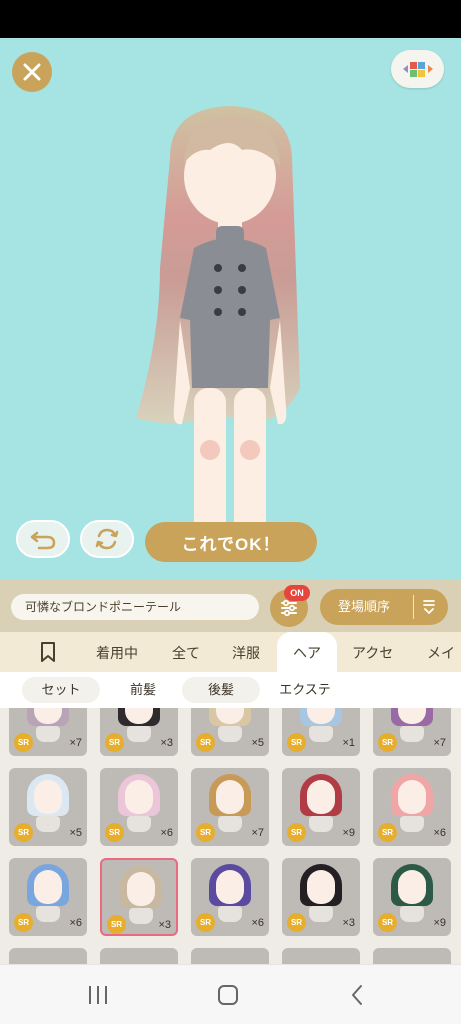  I want to click on close-button, so click(32, 72).